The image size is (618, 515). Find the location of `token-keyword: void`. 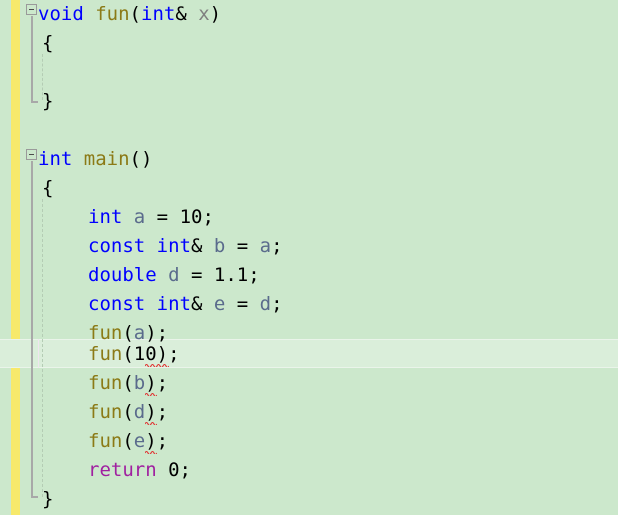

token-keyword: void is located at coordinates (61, 14).